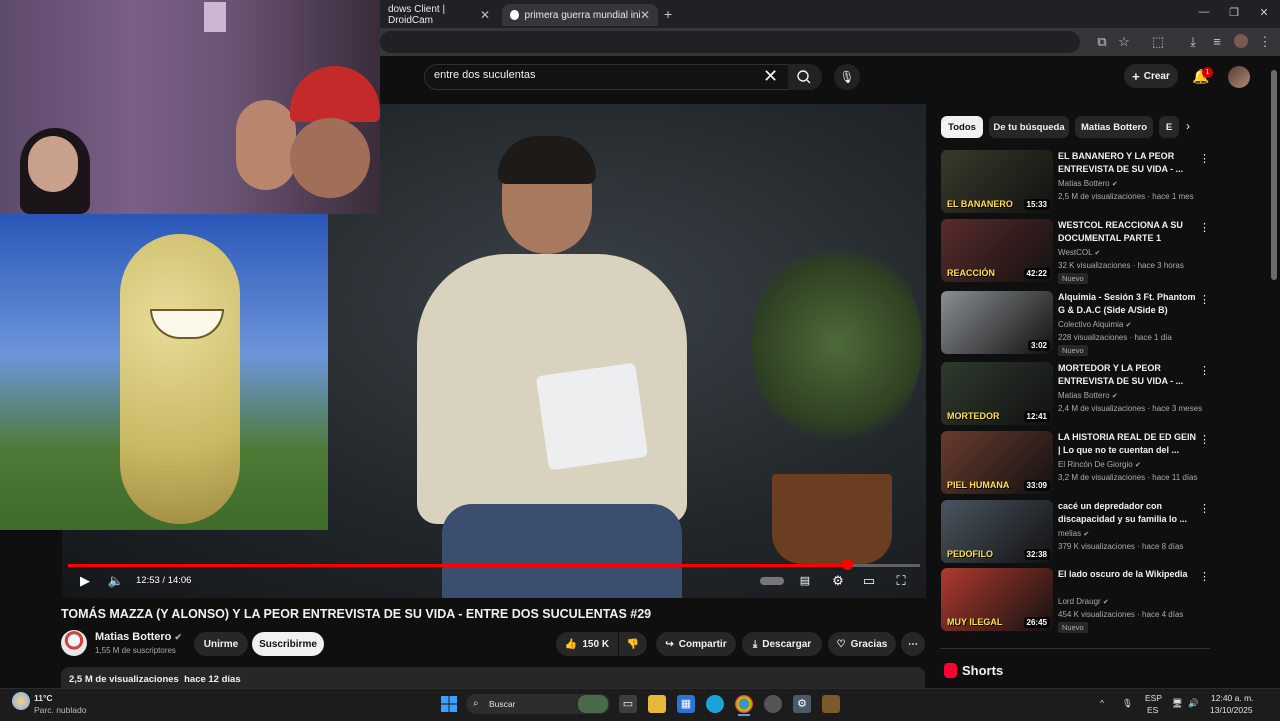  I want to click on task-view-icon: ▭, so click(628, 704).